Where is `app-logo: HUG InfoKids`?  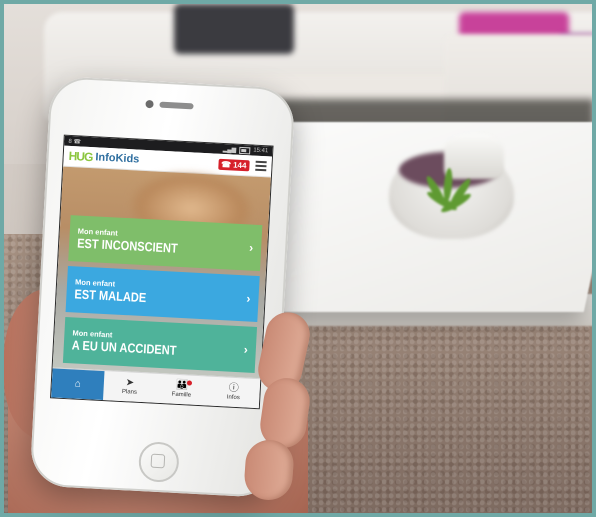 app-logo: HUG InfoKids is located at coordinates (103, 158).